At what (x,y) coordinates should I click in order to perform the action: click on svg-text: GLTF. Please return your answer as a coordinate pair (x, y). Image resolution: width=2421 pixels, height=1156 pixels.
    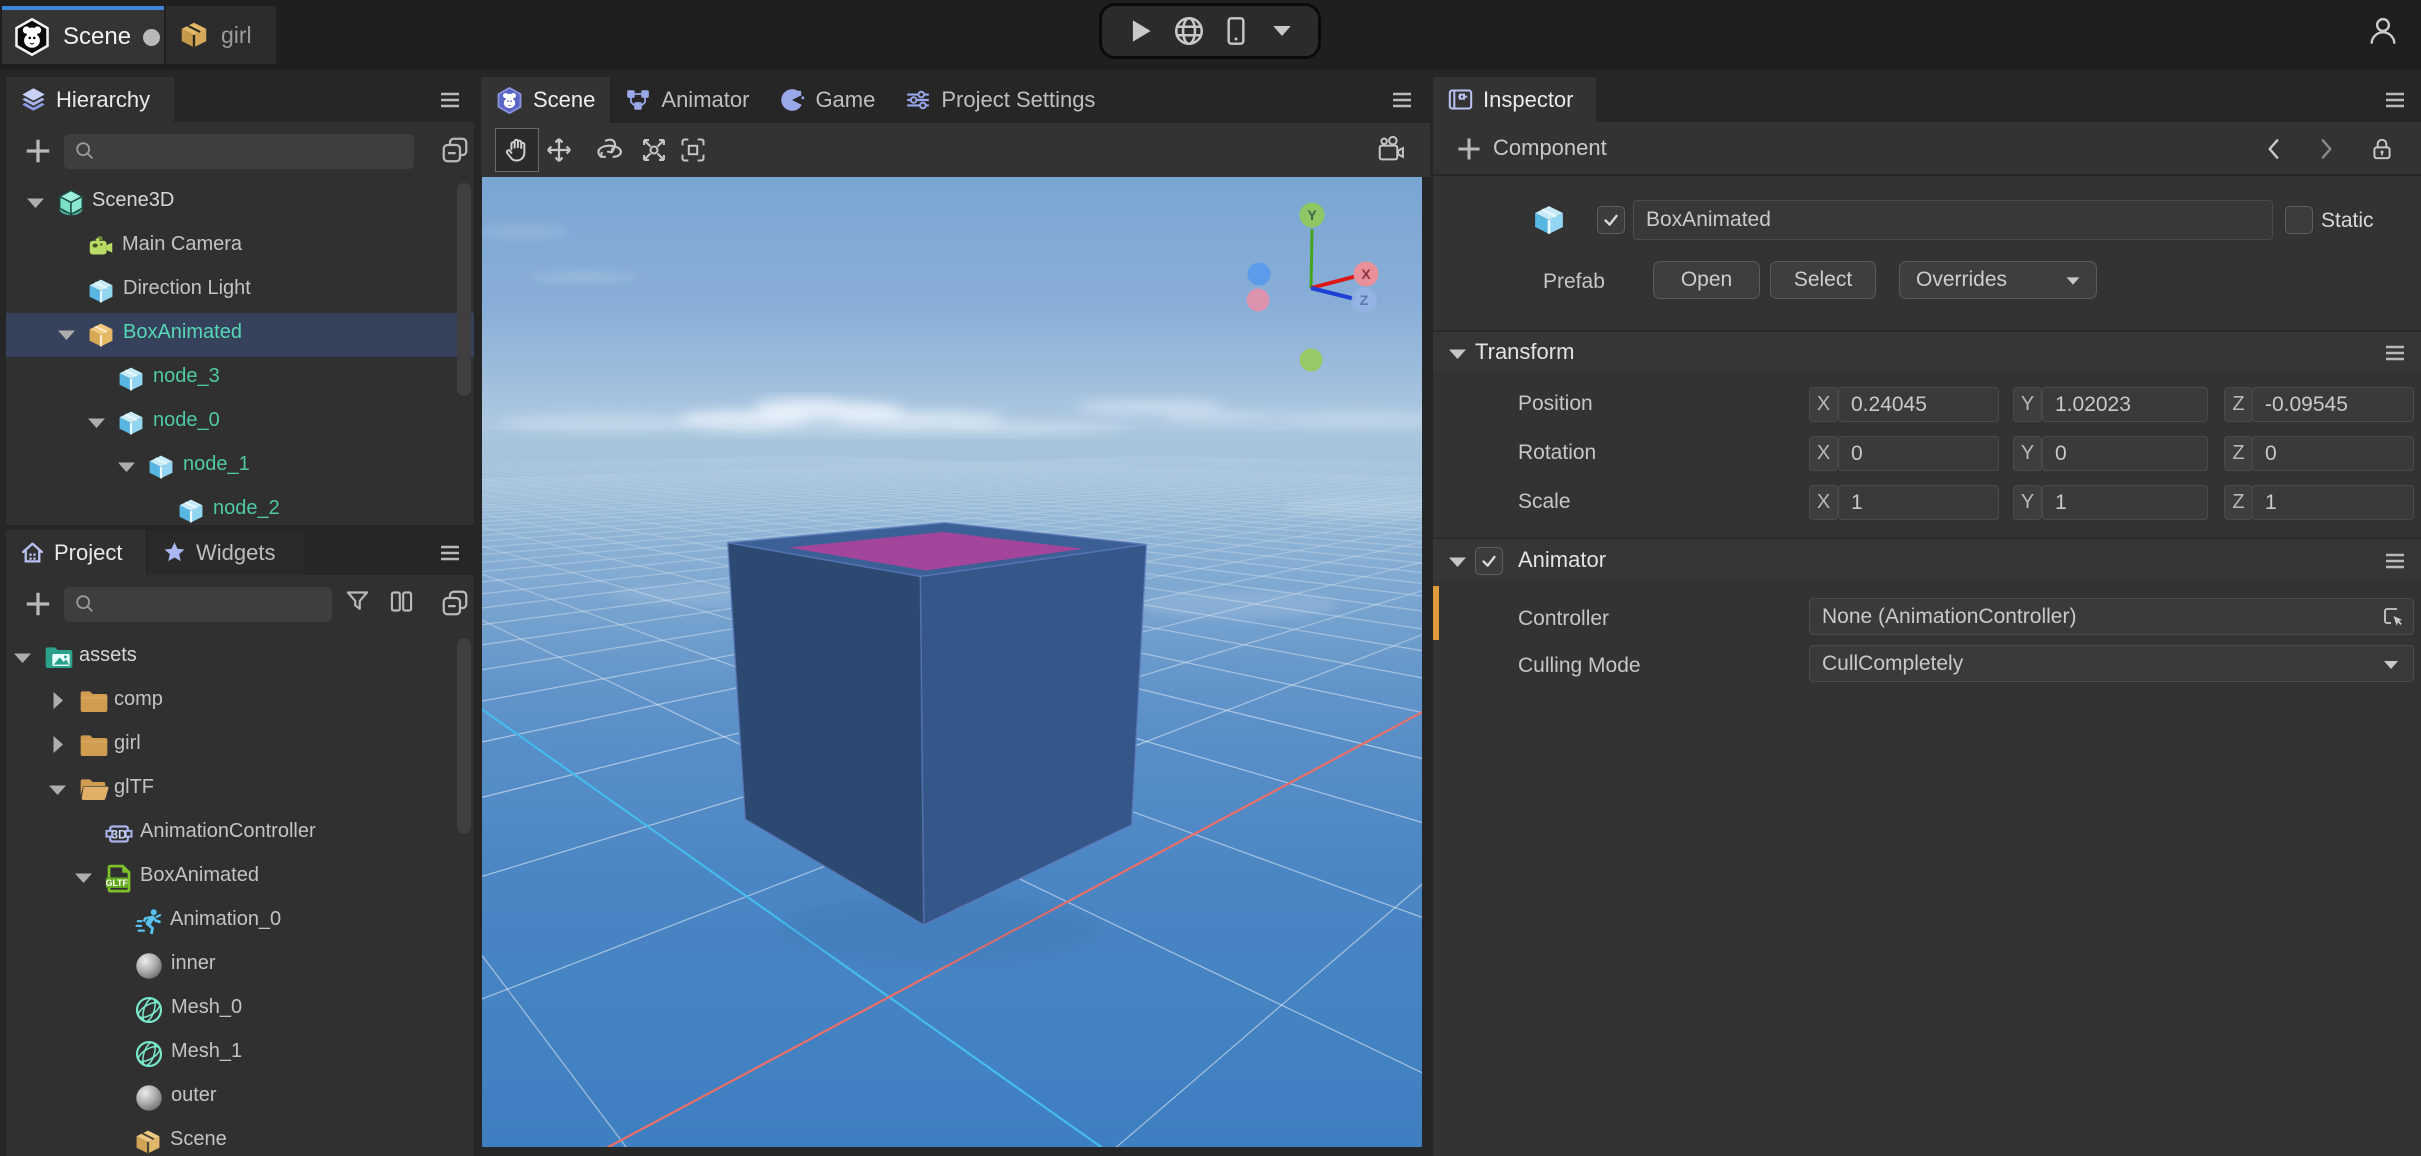
    Looking at the image, I should click on (117, 883).